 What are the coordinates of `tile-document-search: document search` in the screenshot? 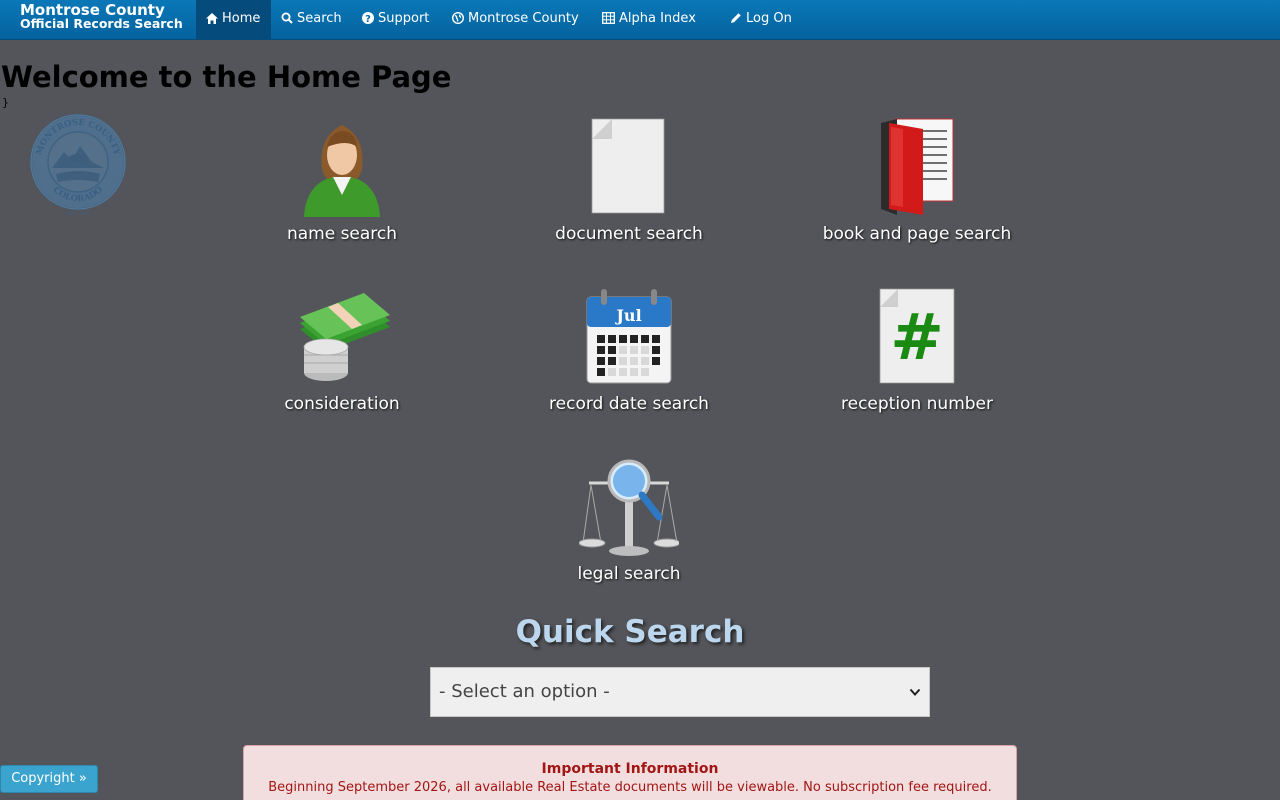 It's located at (629, 182).